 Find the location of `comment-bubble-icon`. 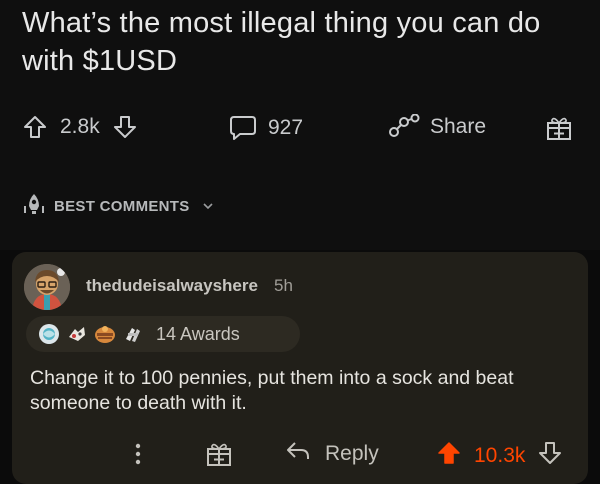

comment-bubble-icon is located at coordinates (243, 128).